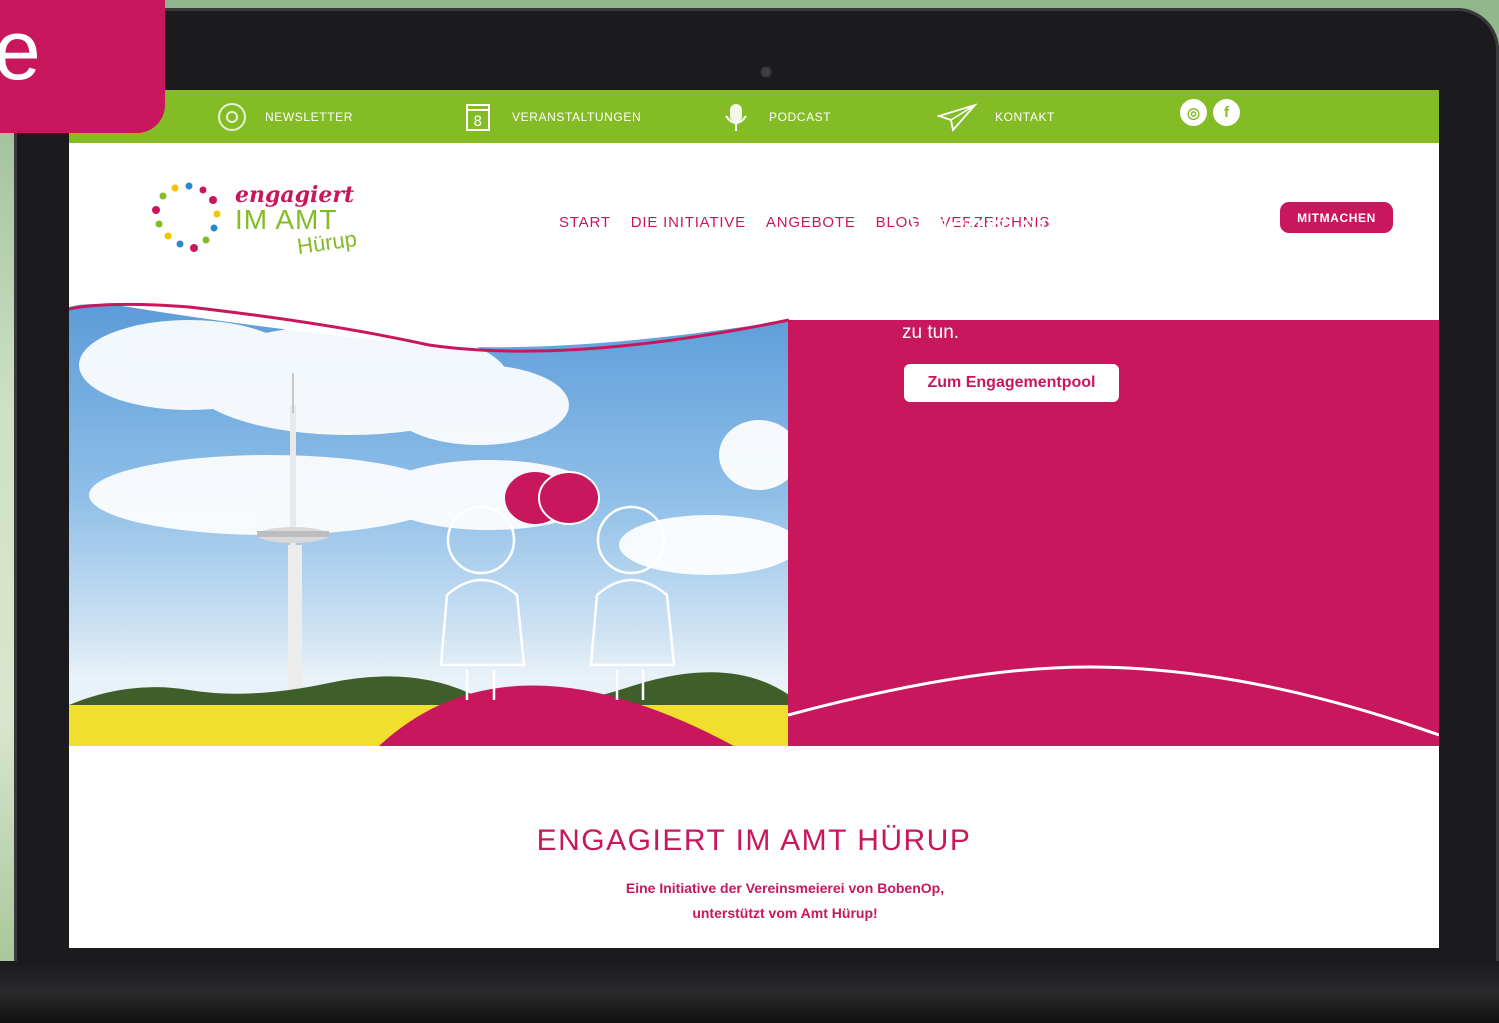 The width and height of the screenshot is (1499, 1023). What do you see at coordinates (1210, 112) in the screenshot?
I see `social-links: ◎ f` at bounding box center [1210, 112].